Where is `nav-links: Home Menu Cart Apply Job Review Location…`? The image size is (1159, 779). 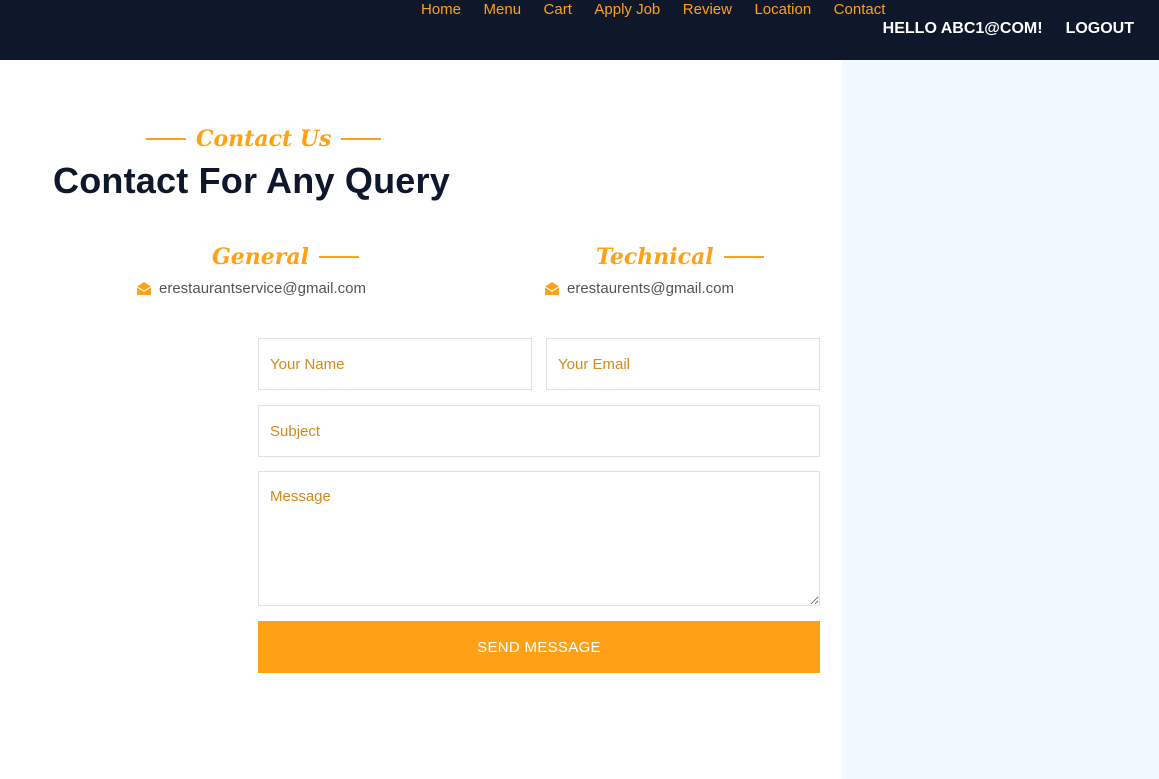
nav-links: Home Menu Cart Apply Job Review Location… is located at coordinates (664, 10).